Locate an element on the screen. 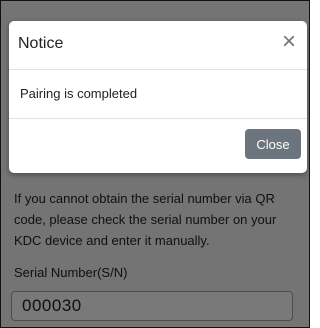 This screenshot has width=320, height=328. dialog-message: Pairing is completed is located at coordinates (79, 93).